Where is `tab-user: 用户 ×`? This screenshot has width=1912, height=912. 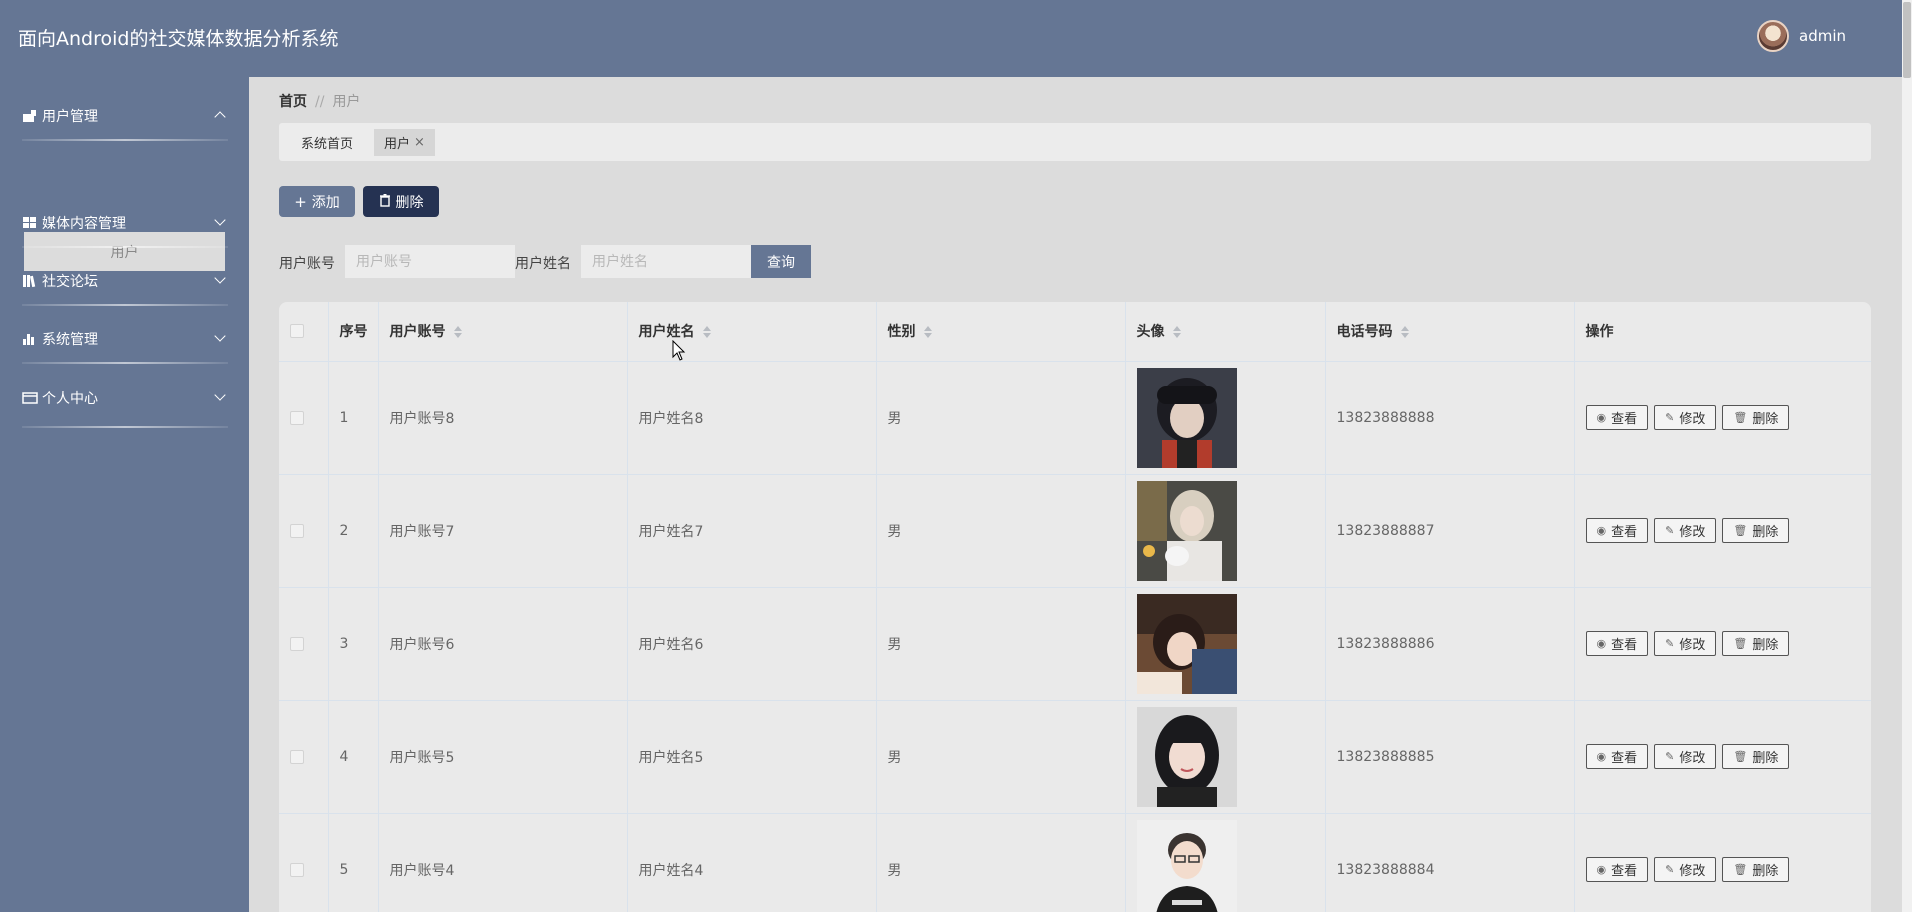
tab-user: 用户 × is located at coordinates (404, 142).